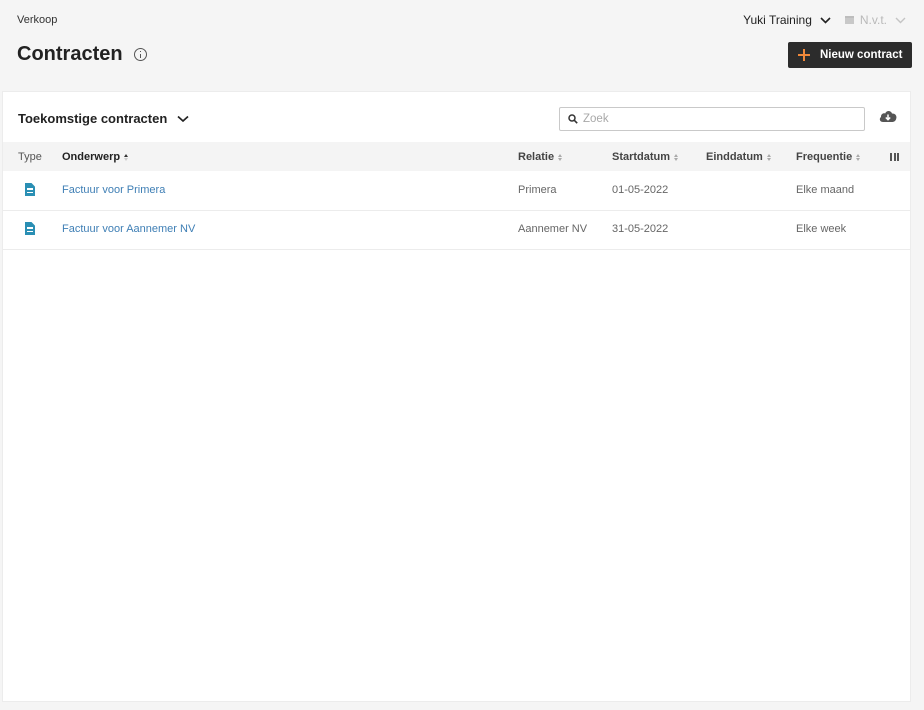  I want to click on company-name: Yuki Training, so click(777, 20).